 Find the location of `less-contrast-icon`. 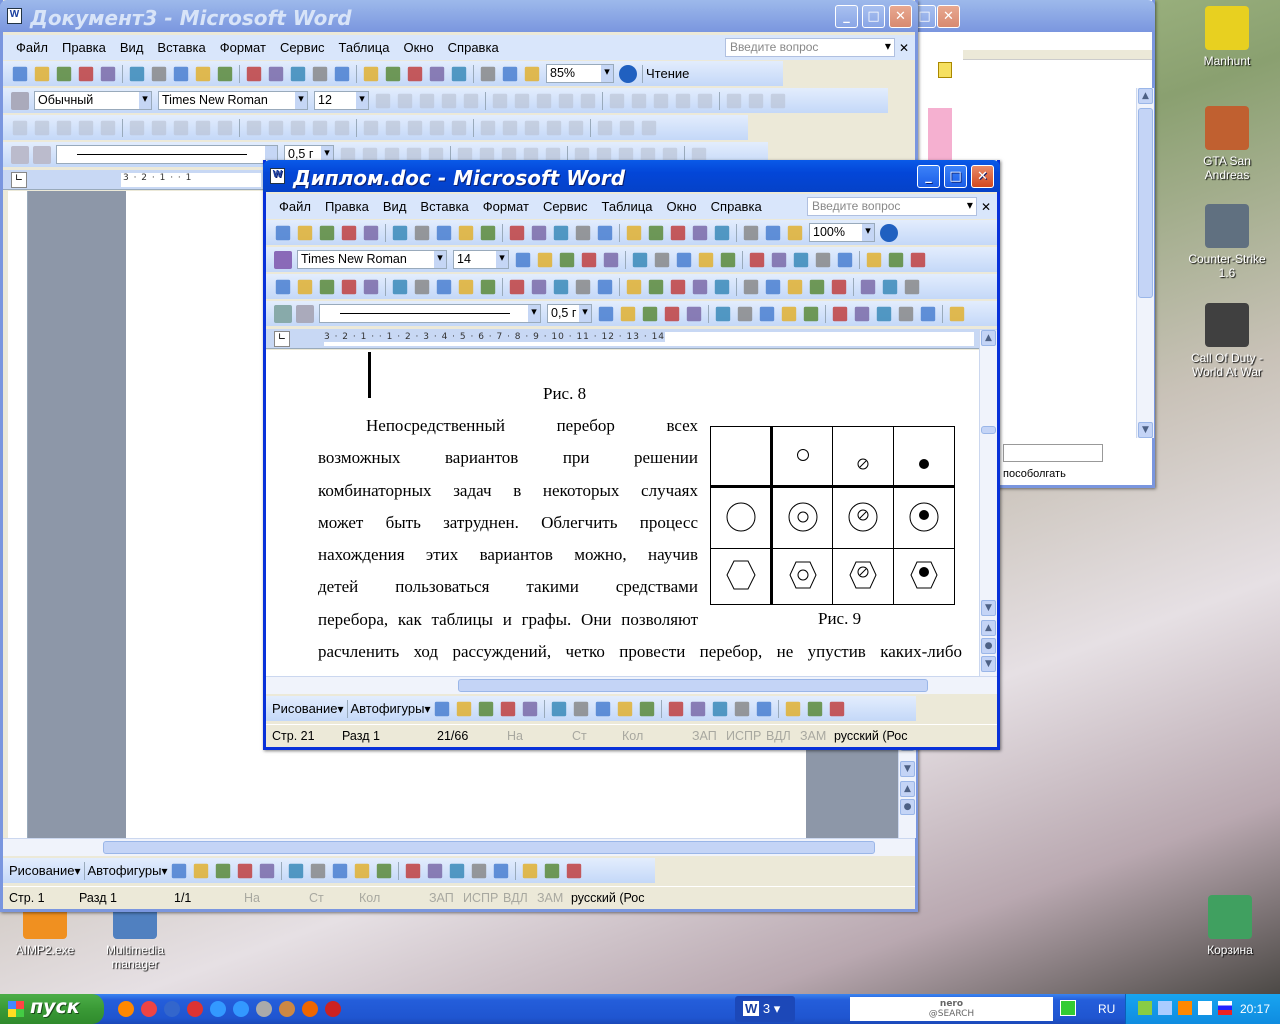

less-contrast-icon is located at coordinates (678, 286).